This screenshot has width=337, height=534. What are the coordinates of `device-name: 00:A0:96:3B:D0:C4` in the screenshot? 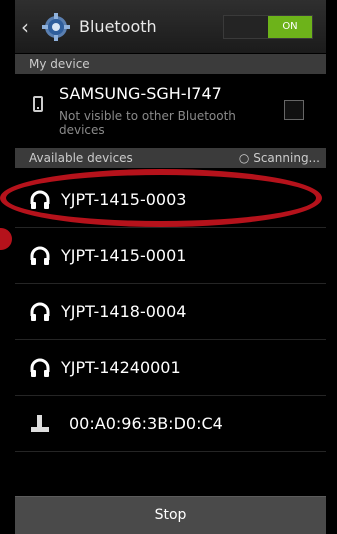 It's located at (146, 423).